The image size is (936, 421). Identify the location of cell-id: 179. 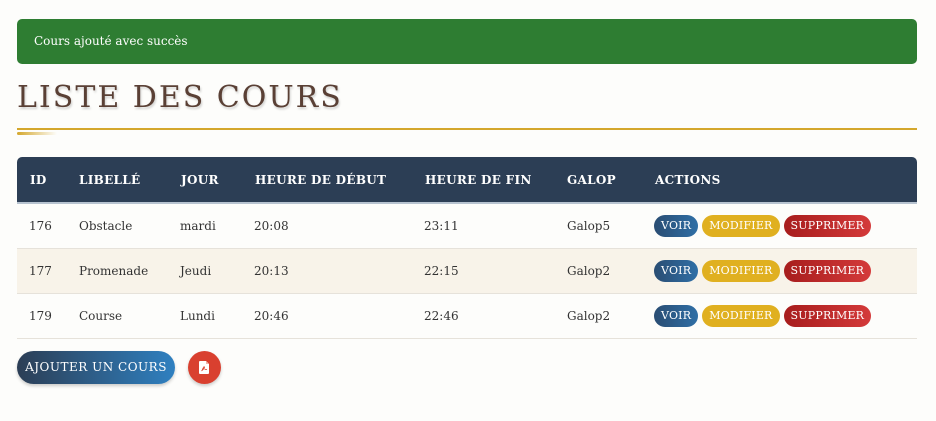
(40, 316).